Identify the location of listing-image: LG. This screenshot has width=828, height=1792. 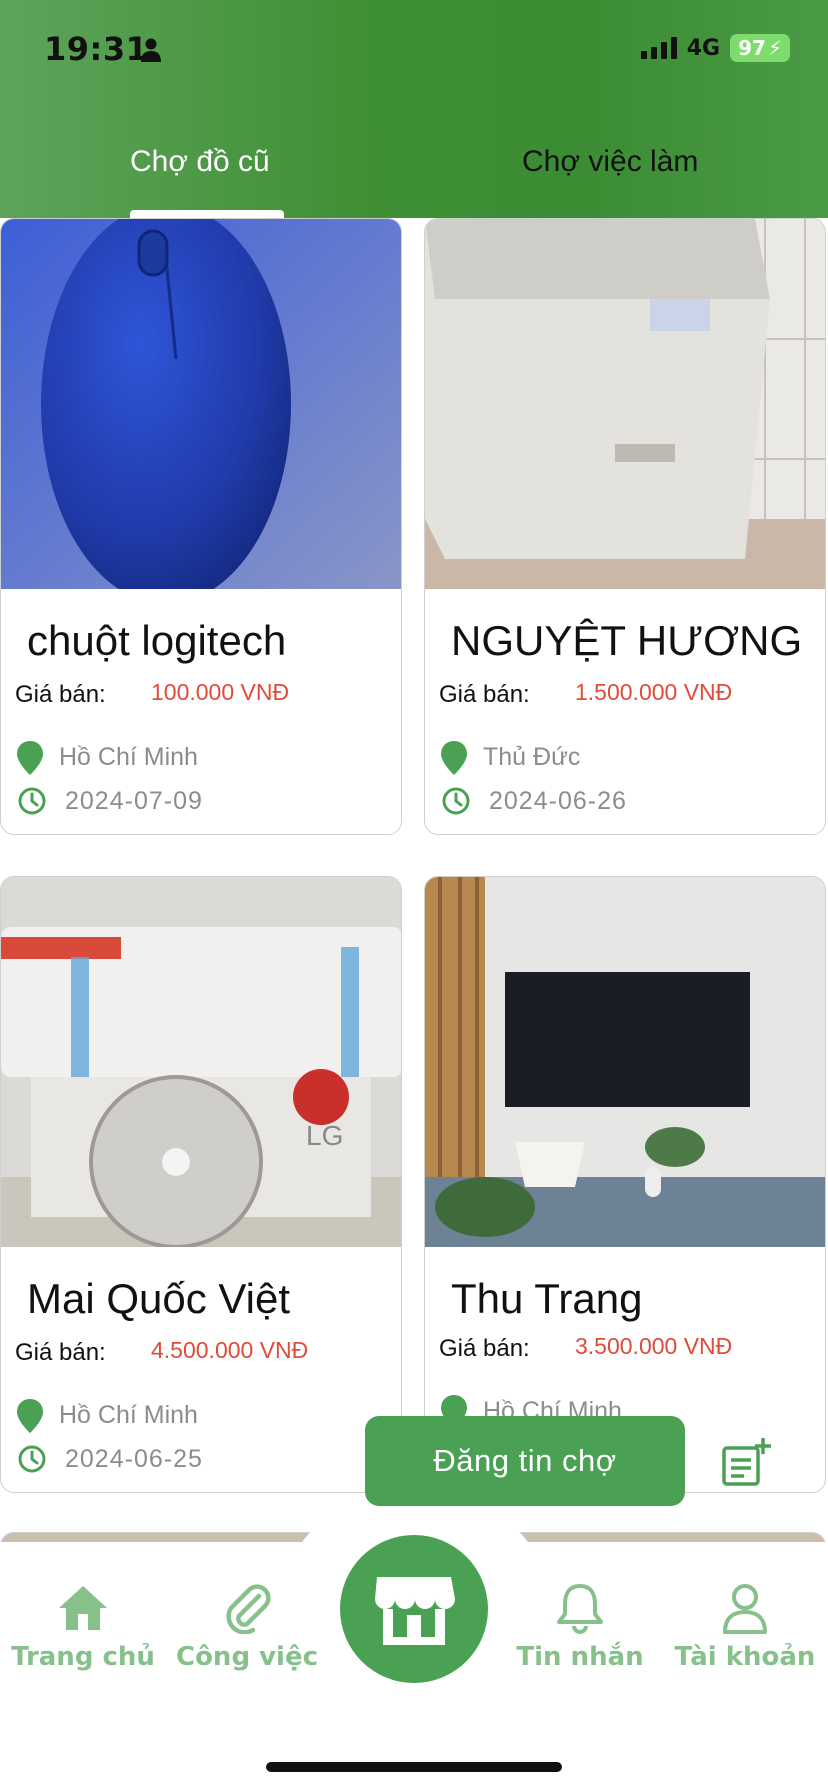
(201, 1062).